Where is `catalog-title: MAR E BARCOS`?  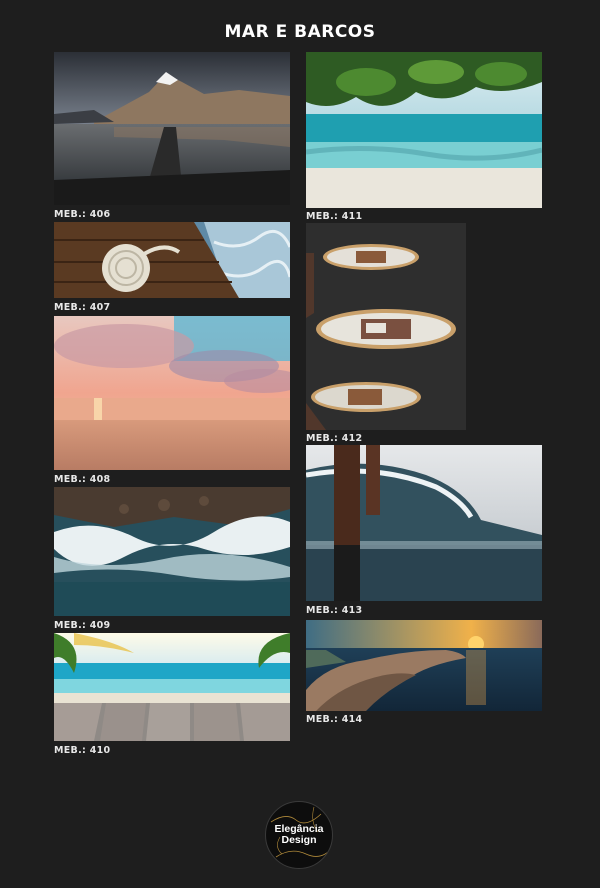 catalog-title: MAR E BARCOS is located at coordinates (300, 32).